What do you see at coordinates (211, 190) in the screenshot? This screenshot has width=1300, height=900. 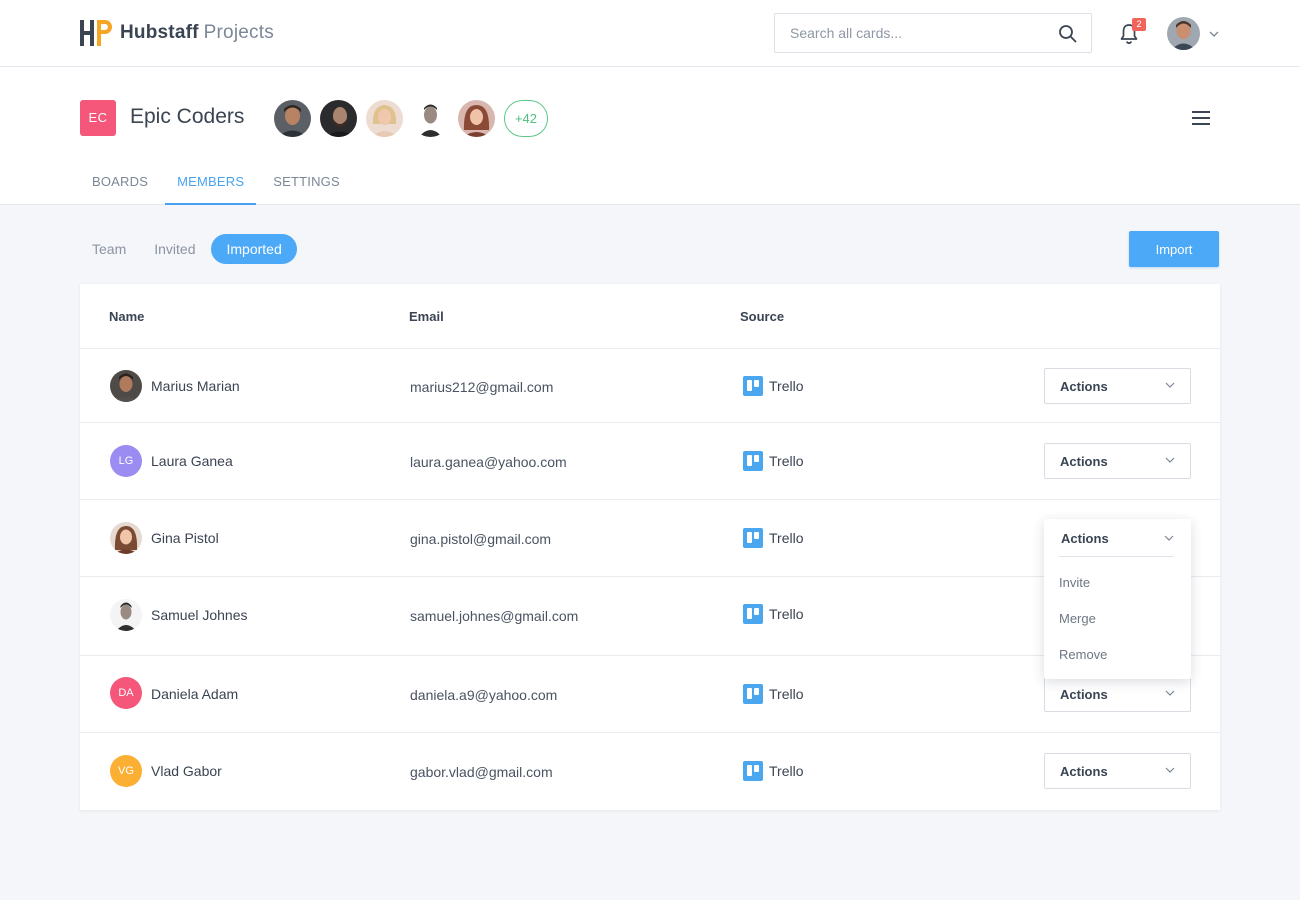 I see `tab-members: MEMBERS` at bounding box center [211, 190].